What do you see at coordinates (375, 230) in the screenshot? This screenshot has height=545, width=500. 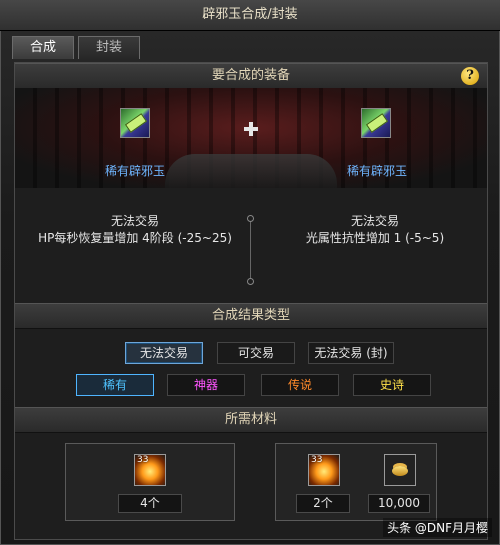 I see `equipment-right-stats: 无法交易 光属性抗性增加 1 (-5~5)` at bounding box center [375, 230].